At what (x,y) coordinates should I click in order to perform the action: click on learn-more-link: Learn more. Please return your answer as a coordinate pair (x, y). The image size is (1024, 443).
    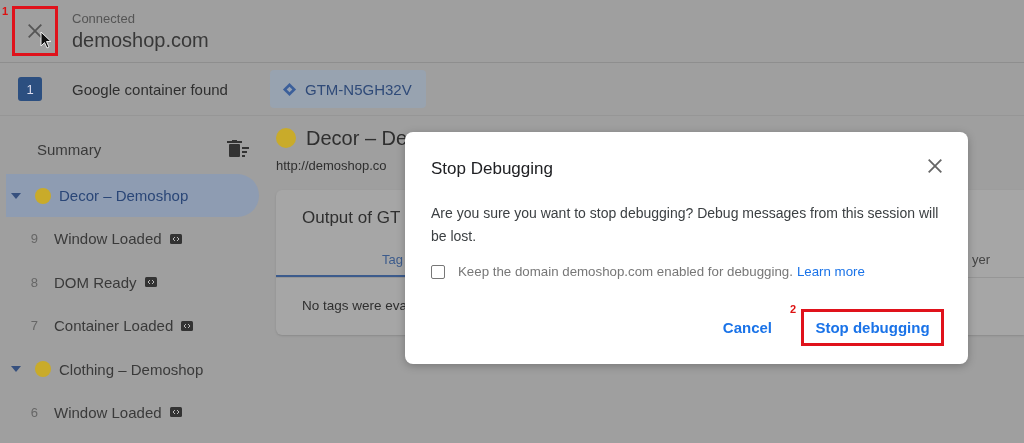
    Looking at the image, I should click on (830, 271).